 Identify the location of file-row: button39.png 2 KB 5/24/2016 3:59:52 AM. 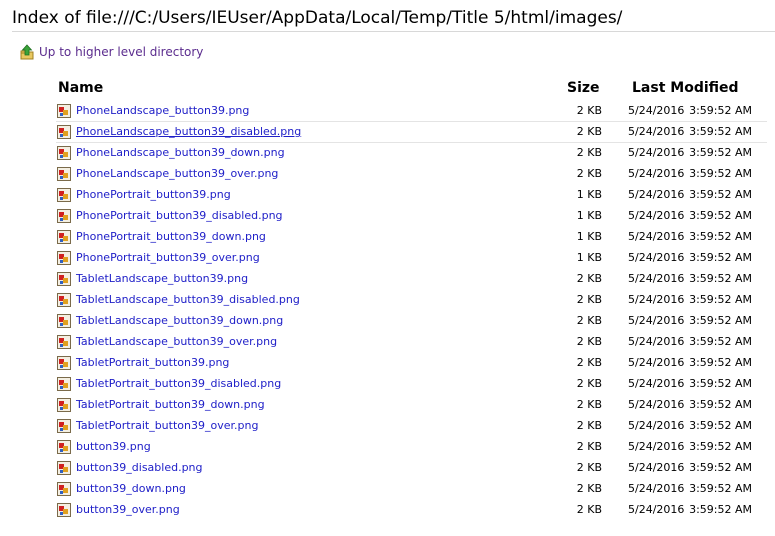
(387, 446).